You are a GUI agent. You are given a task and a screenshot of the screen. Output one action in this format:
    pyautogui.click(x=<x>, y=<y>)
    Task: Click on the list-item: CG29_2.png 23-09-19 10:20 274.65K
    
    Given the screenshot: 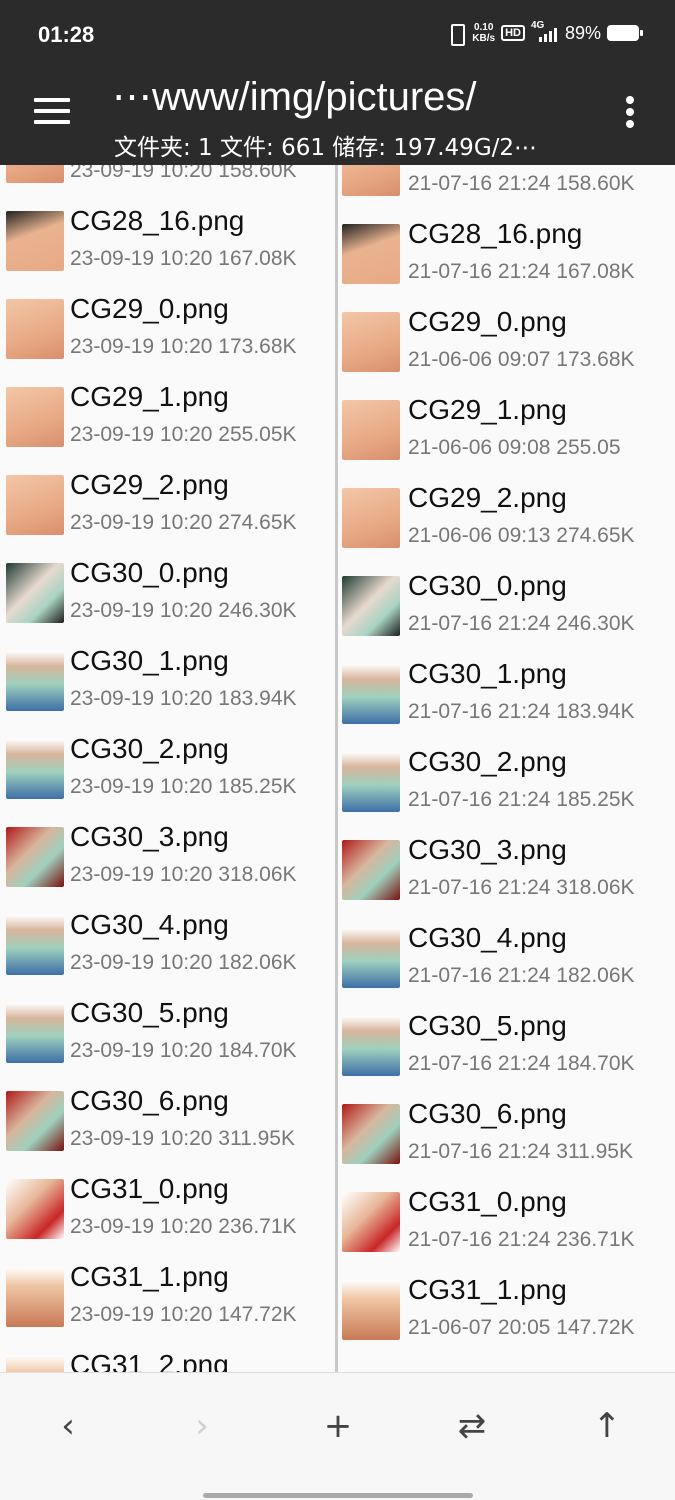 What is the action you would take?
    pyautogui.click(x=167, y=505)
    